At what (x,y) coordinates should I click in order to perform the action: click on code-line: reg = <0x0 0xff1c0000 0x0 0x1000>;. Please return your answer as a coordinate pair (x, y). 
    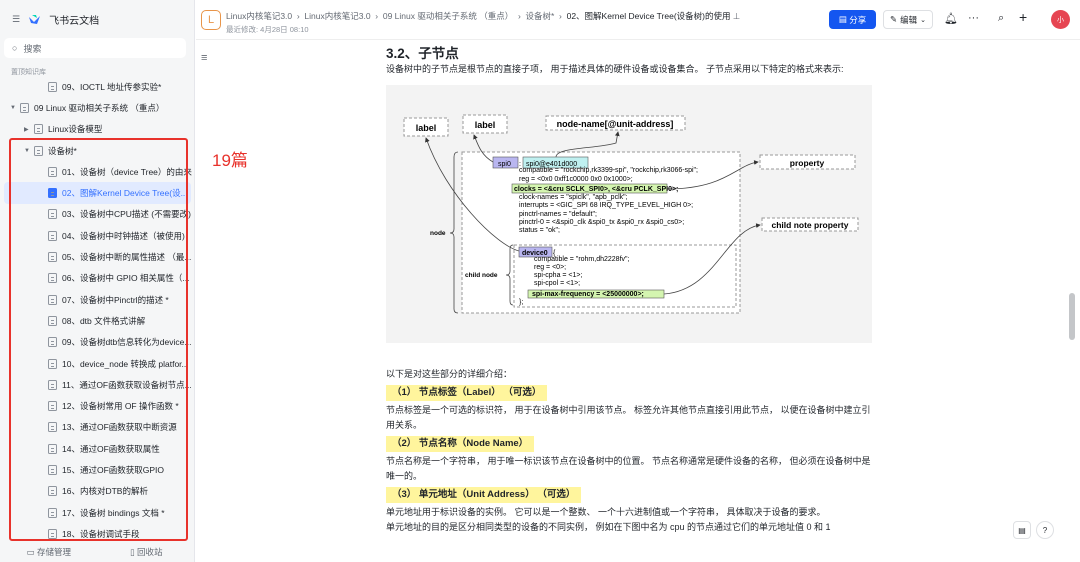
    Looking at the image, I should click on (576, 179).